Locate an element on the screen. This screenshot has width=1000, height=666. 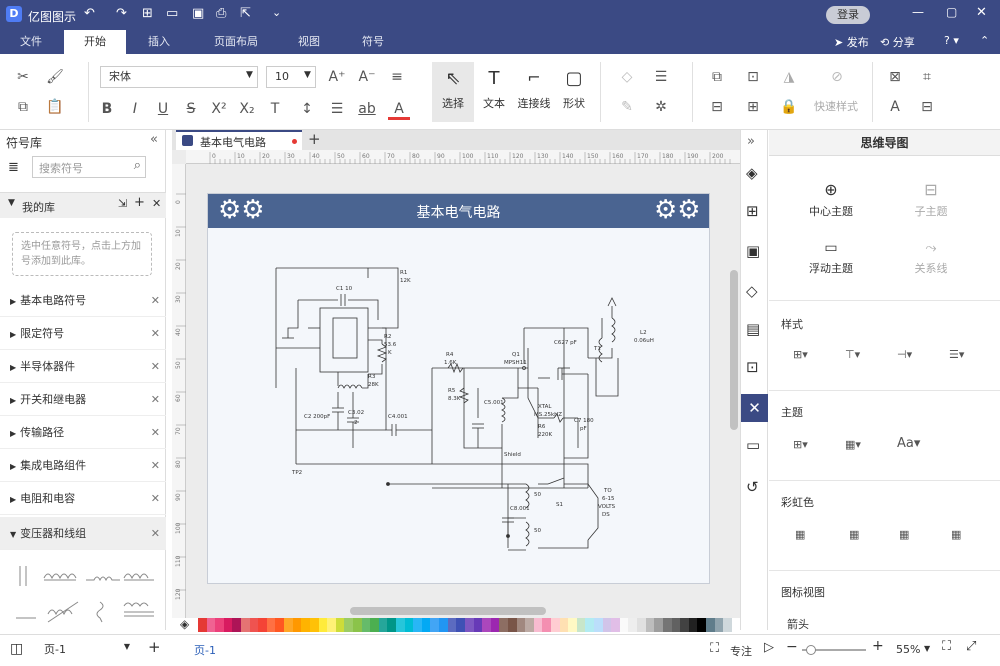
horizontal-scrollbar is located at coordinates (448, 611).